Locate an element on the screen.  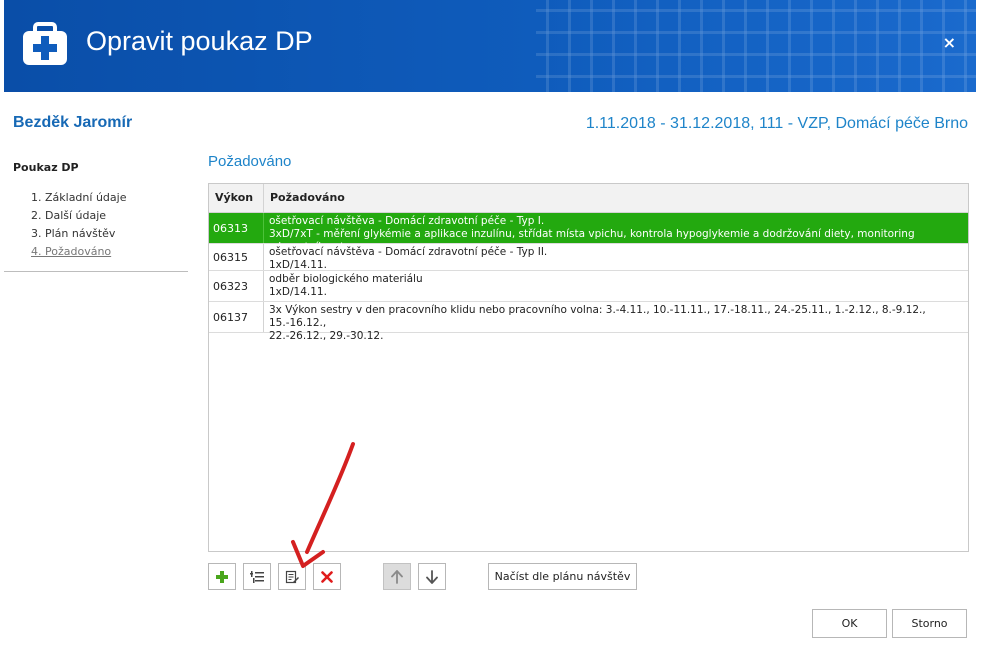
move-up-icon is located at coordinates (397, 576).